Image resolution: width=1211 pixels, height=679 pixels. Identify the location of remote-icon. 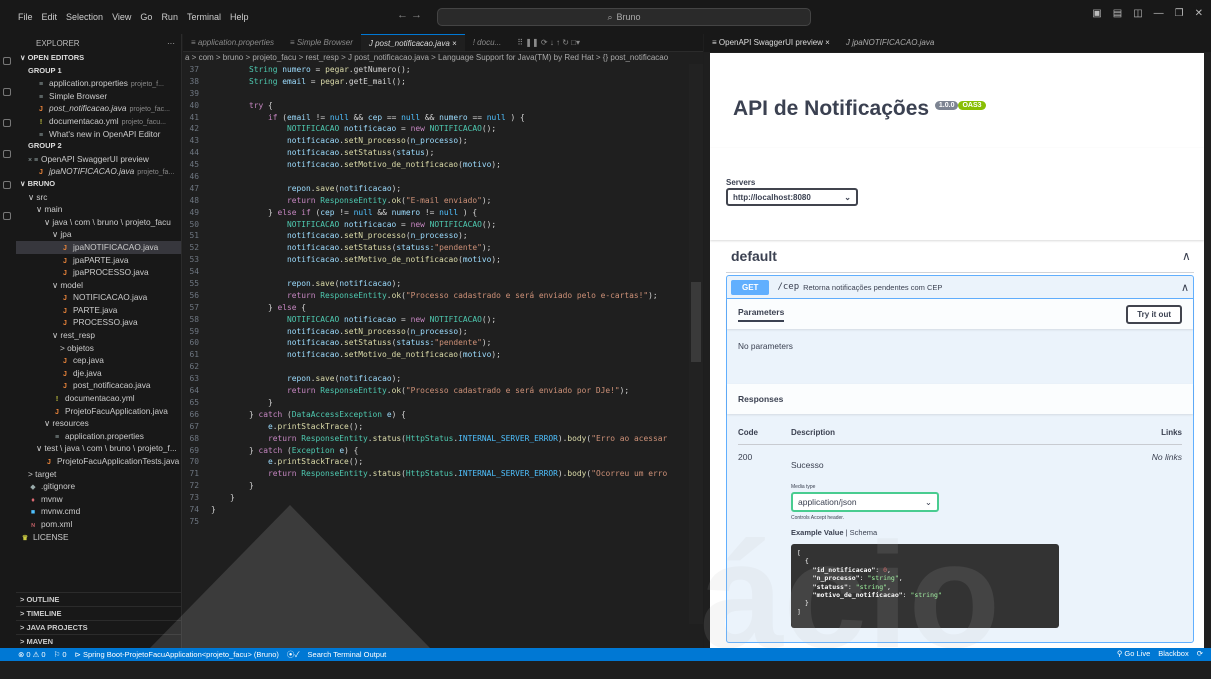
(7, 216).